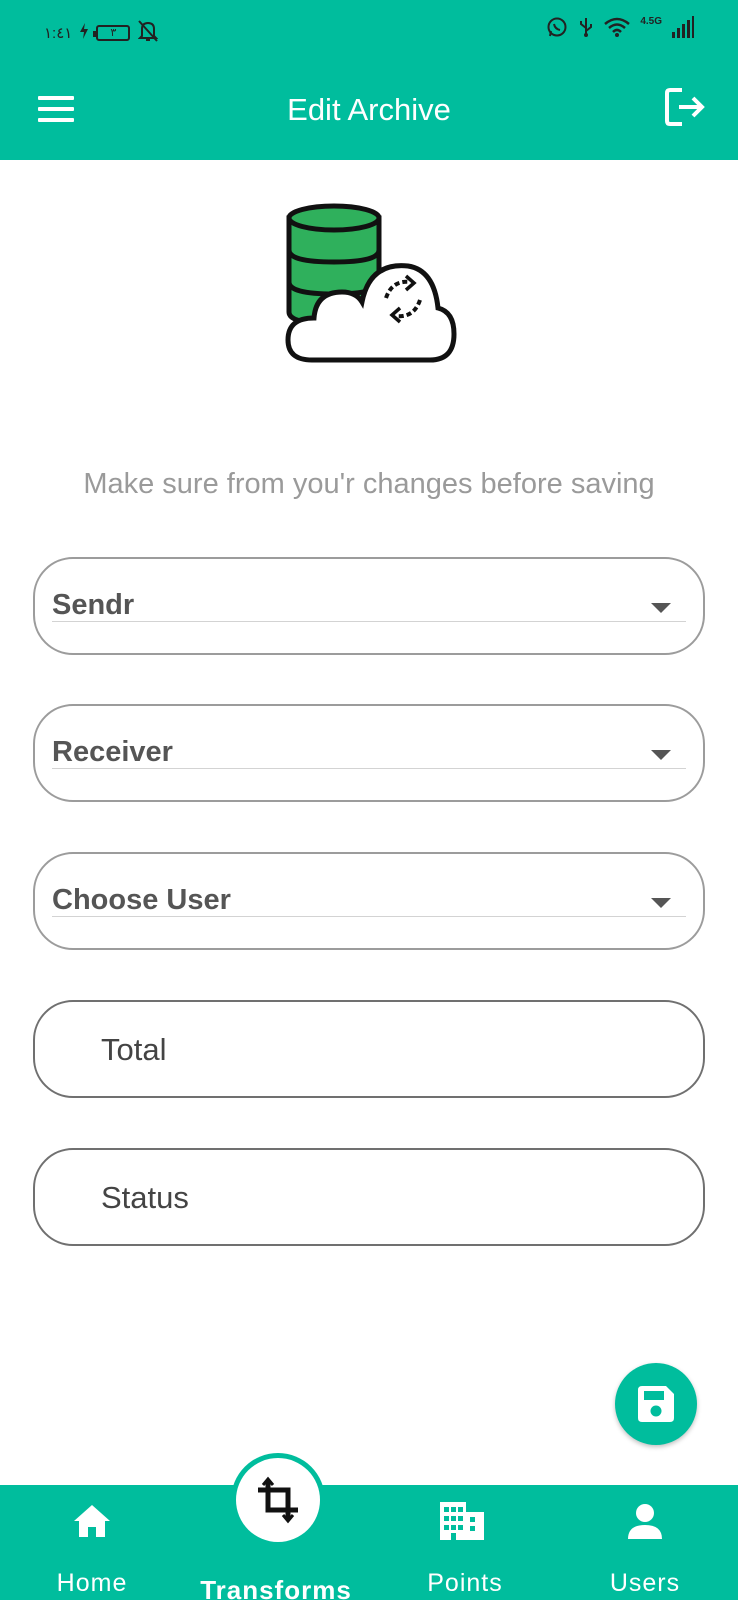  I want to click on nav-item-home: Home, so click(92, 1542).